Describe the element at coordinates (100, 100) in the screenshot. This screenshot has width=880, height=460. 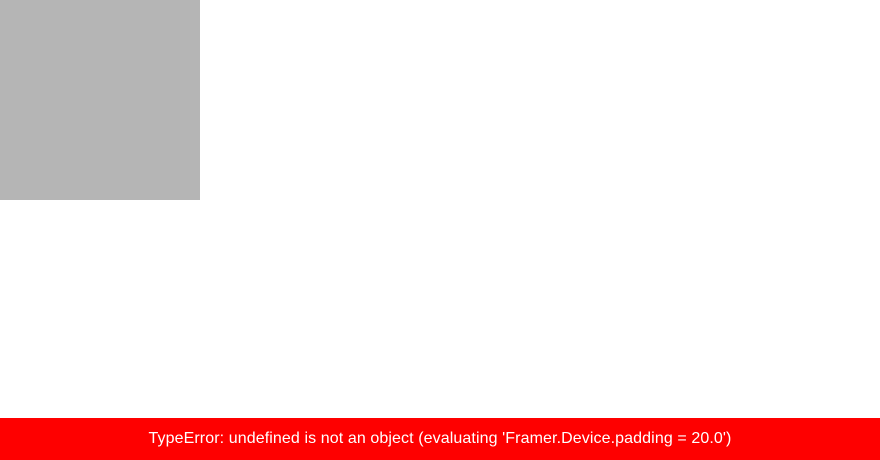
I see `gray-layer` at that location.